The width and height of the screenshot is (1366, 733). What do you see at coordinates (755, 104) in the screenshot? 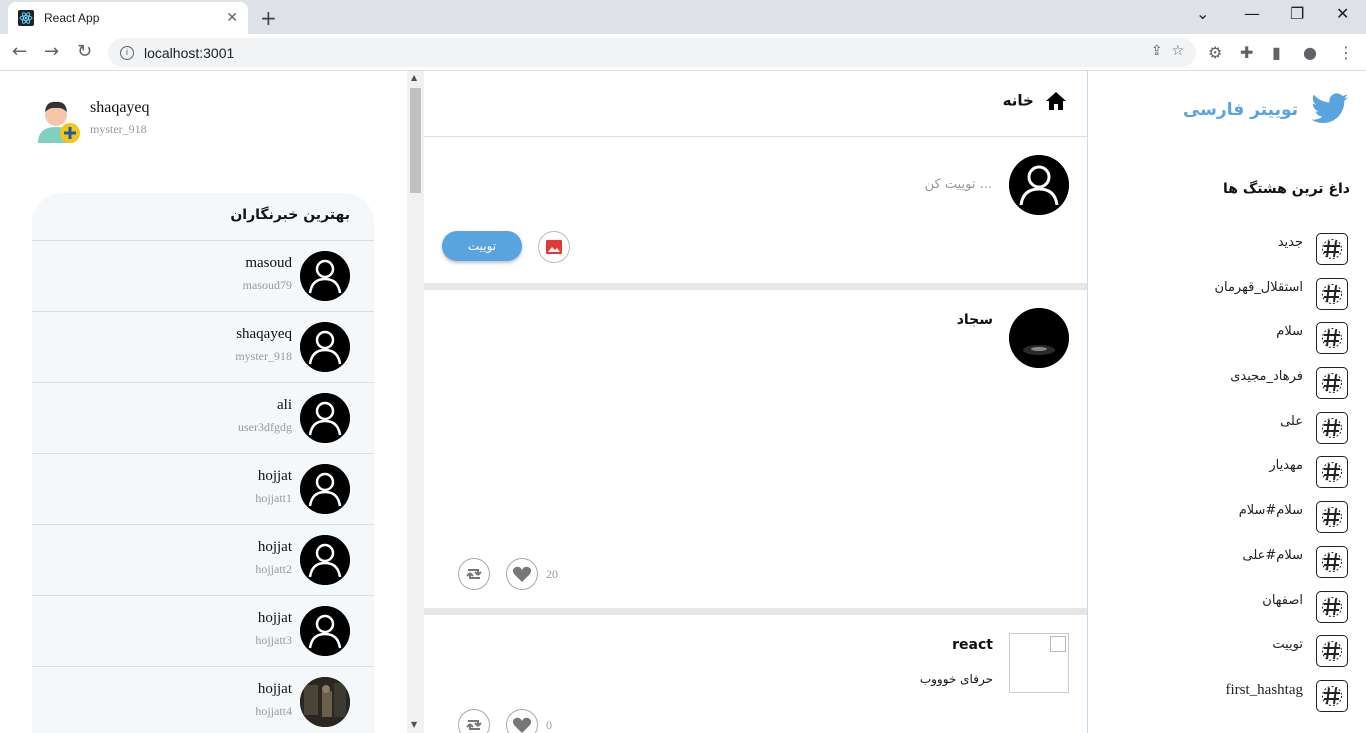
I see `home-header: خانه` at bounding box center [755, 104].